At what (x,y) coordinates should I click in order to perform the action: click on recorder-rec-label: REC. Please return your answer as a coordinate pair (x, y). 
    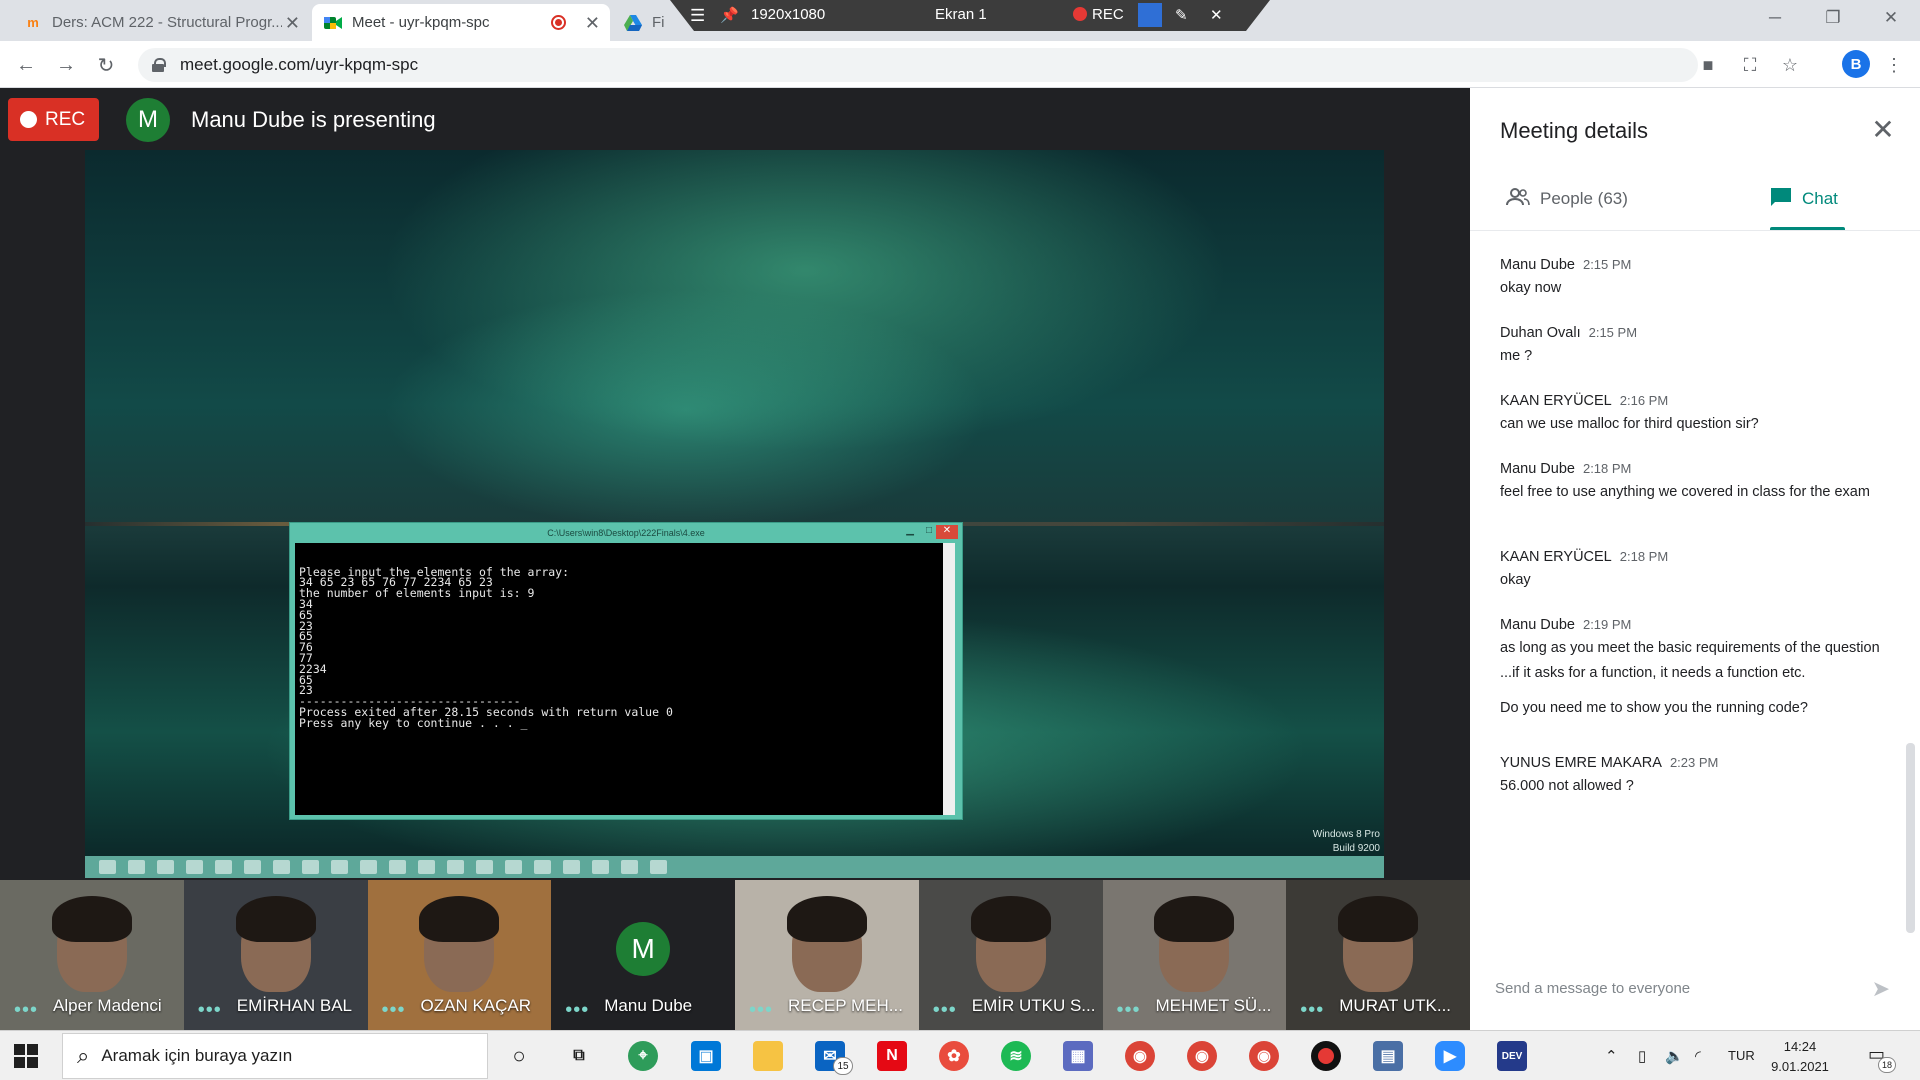
    Looking at the image, I should click on (1108, 14).